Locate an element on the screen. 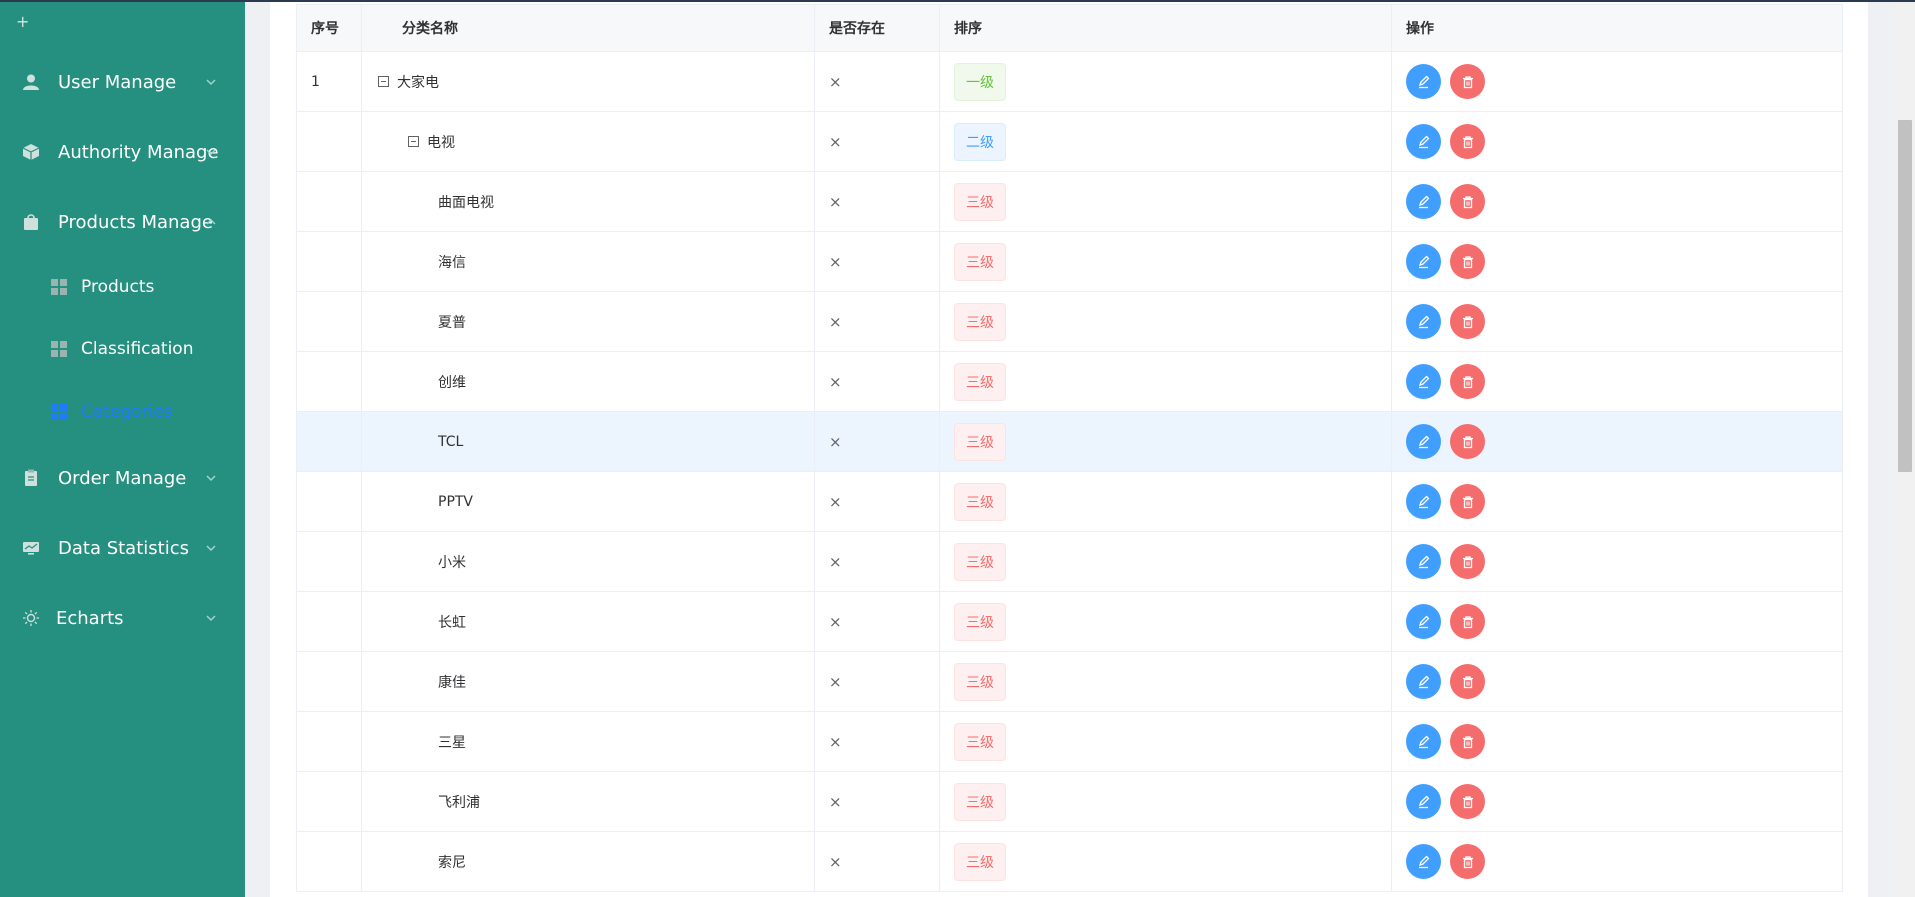 Image resolution: width=1915 pixels, height=897 pixels. table-row: 康佳 × 三级 is located at coordinates (1069, 681).